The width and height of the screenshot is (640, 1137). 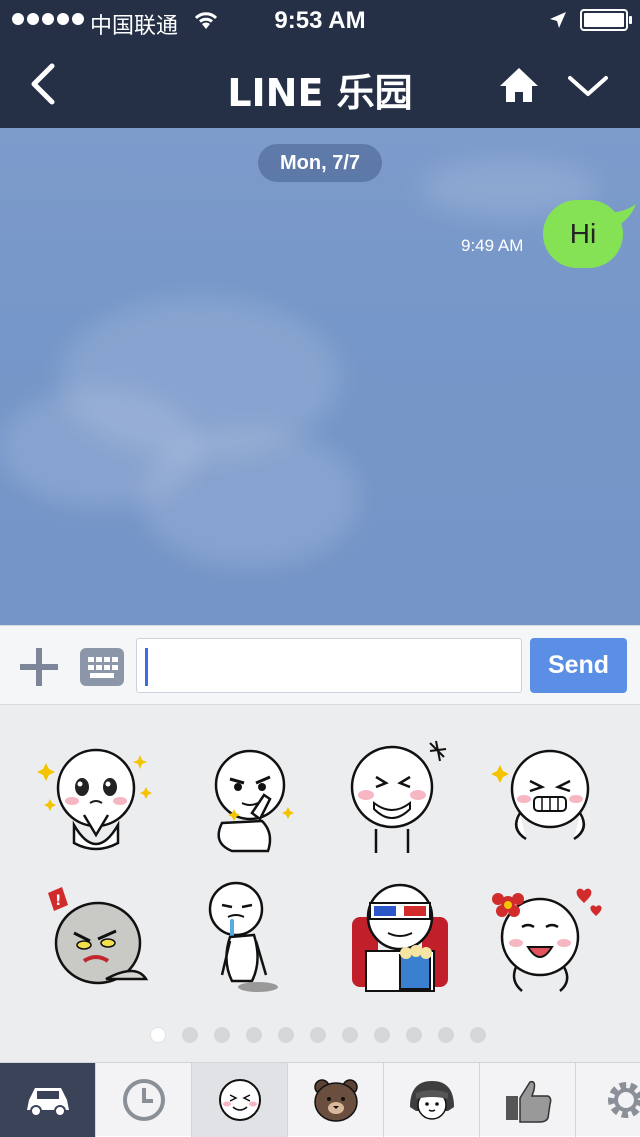 I want to click on girl-icon, so click(x=431, y=1100).